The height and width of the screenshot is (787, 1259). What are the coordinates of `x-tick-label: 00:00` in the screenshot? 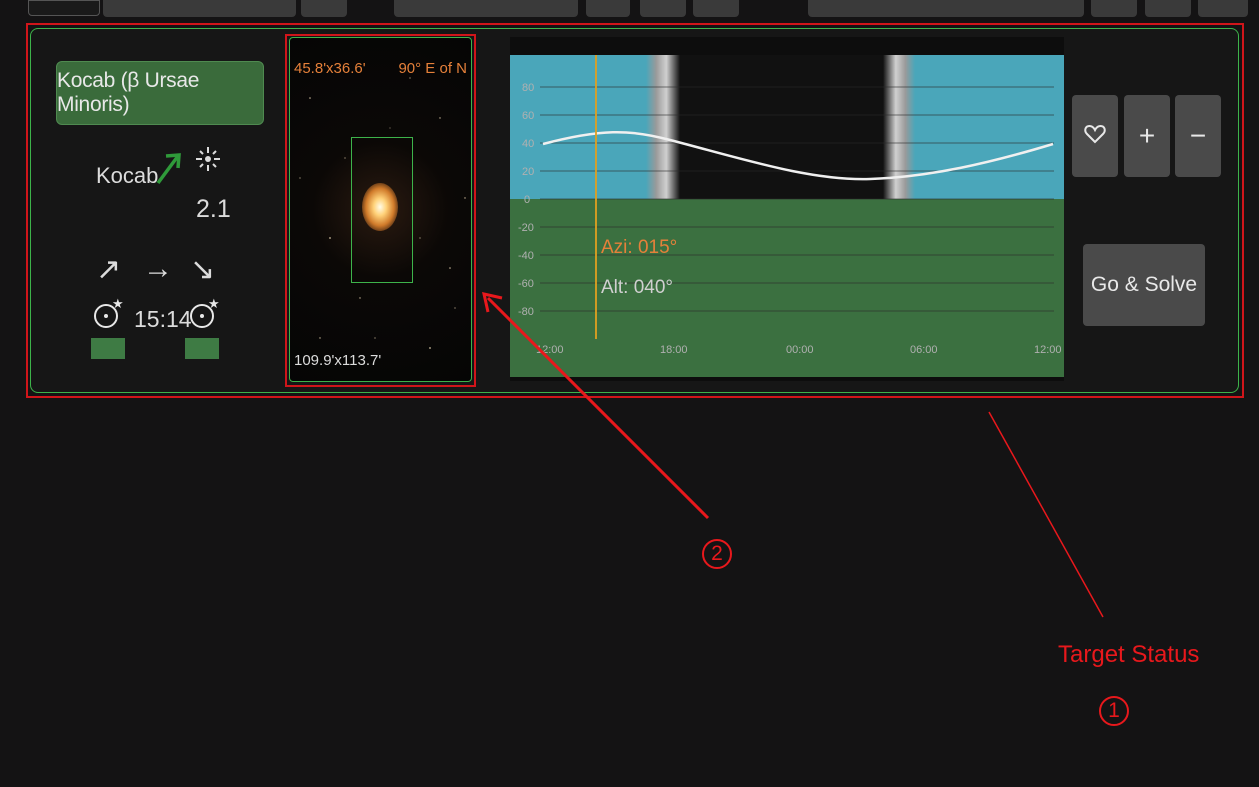 It's located at (800, 350).